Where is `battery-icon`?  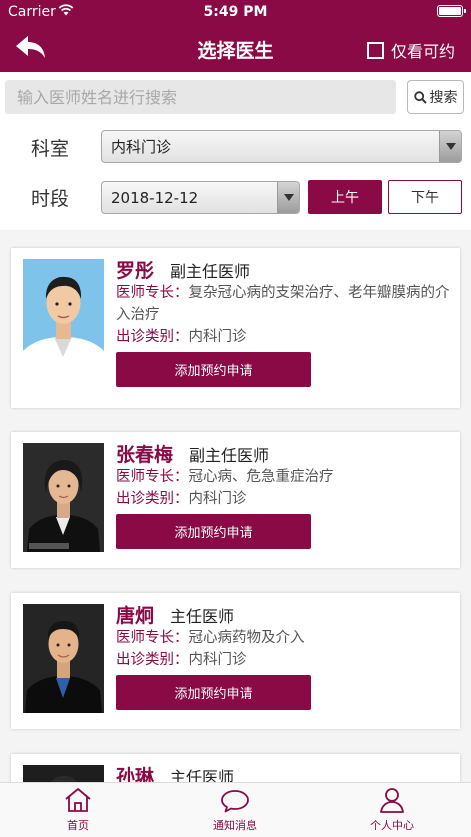
battery-icon is located at coordinates (451, 11).